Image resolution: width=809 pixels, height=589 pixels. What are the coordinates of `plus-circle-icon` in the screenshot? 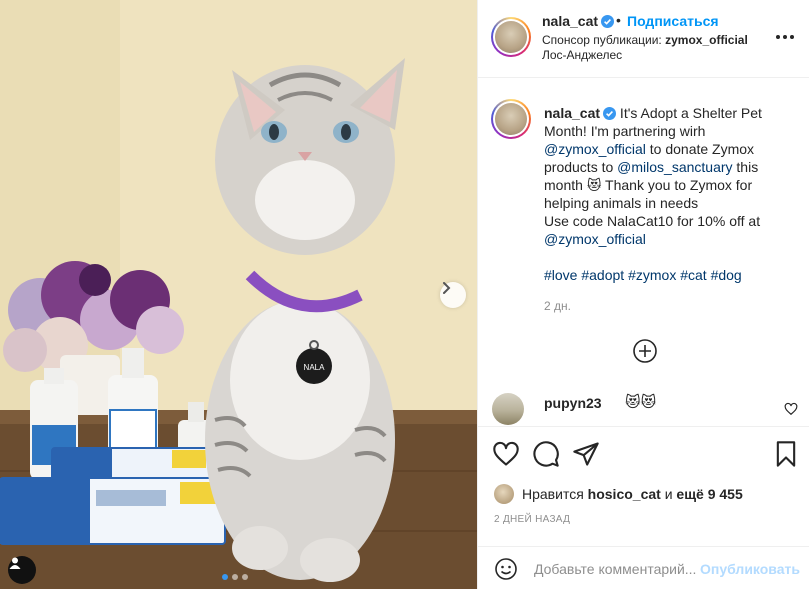 It's located at (645, 351).